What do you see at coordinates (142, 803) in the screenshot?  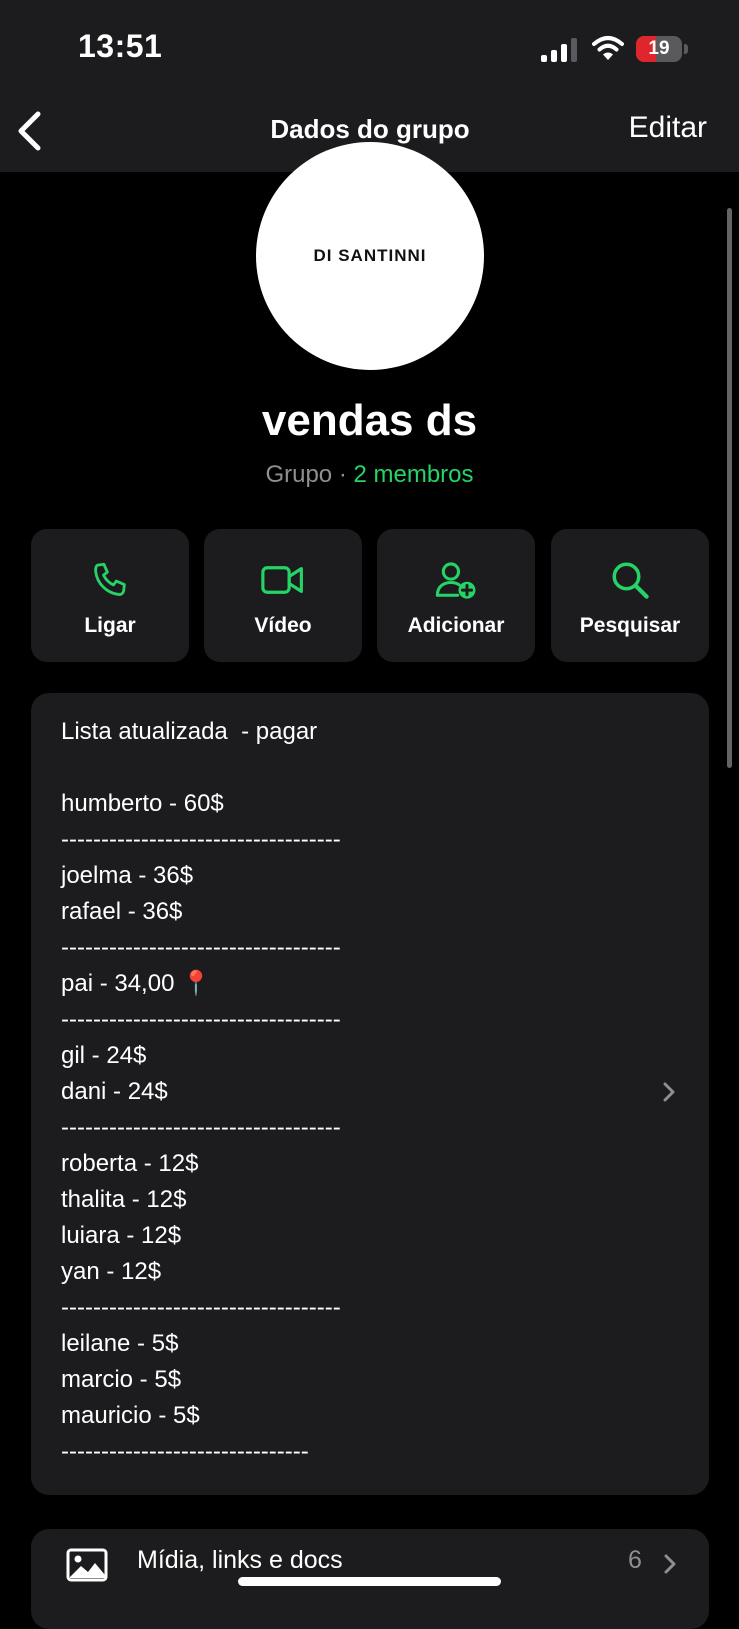 I see `description-line: humberto - 60$` at bounding box center [142, 803].